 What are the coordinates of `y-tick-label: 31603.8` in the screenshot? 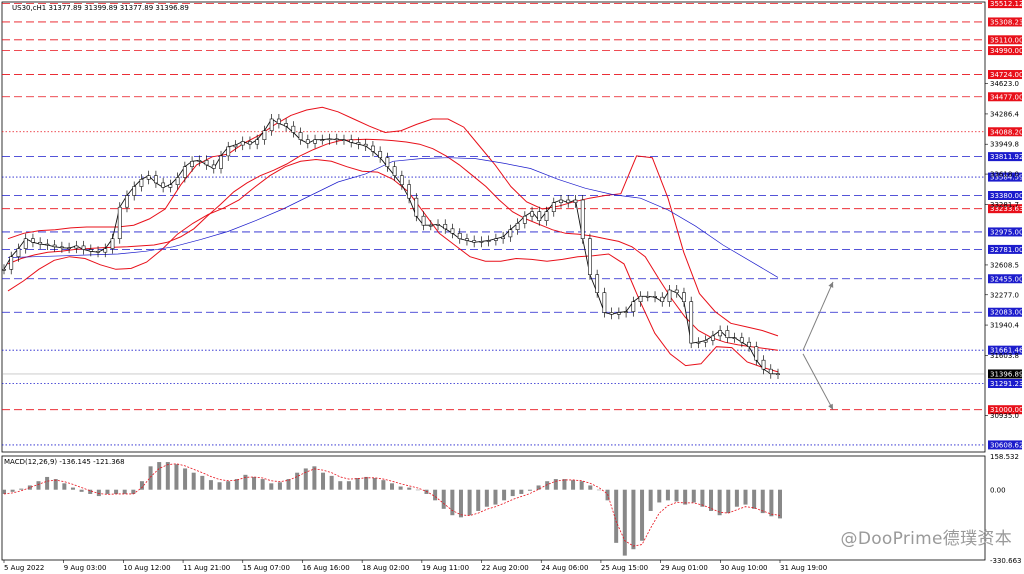 It's located at (1004, 356).